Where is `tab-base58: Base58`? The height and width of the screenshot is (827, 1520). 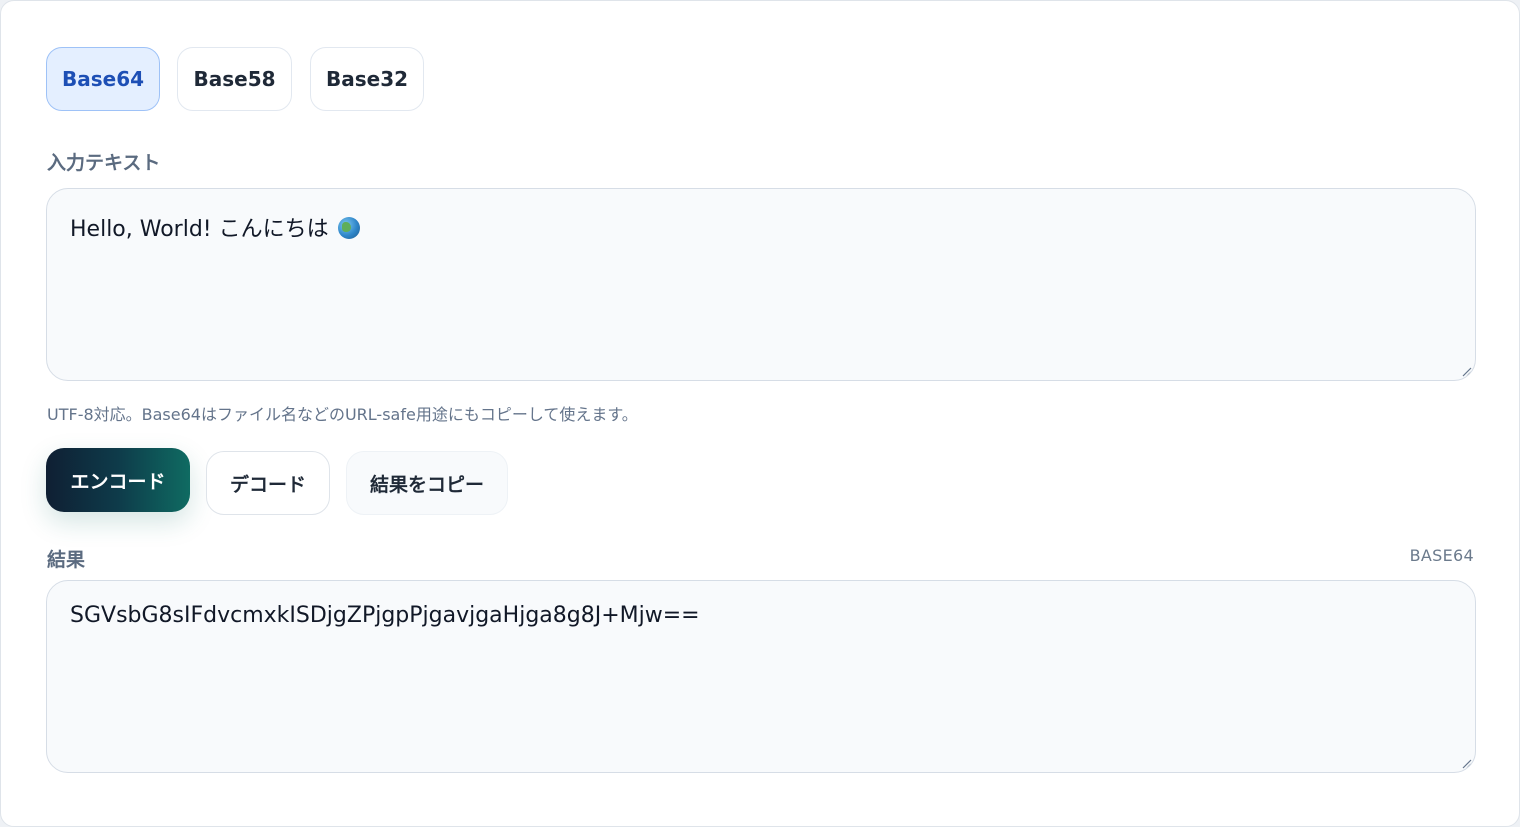
tab-base58: Base58 is located at coordinates (234, 79).